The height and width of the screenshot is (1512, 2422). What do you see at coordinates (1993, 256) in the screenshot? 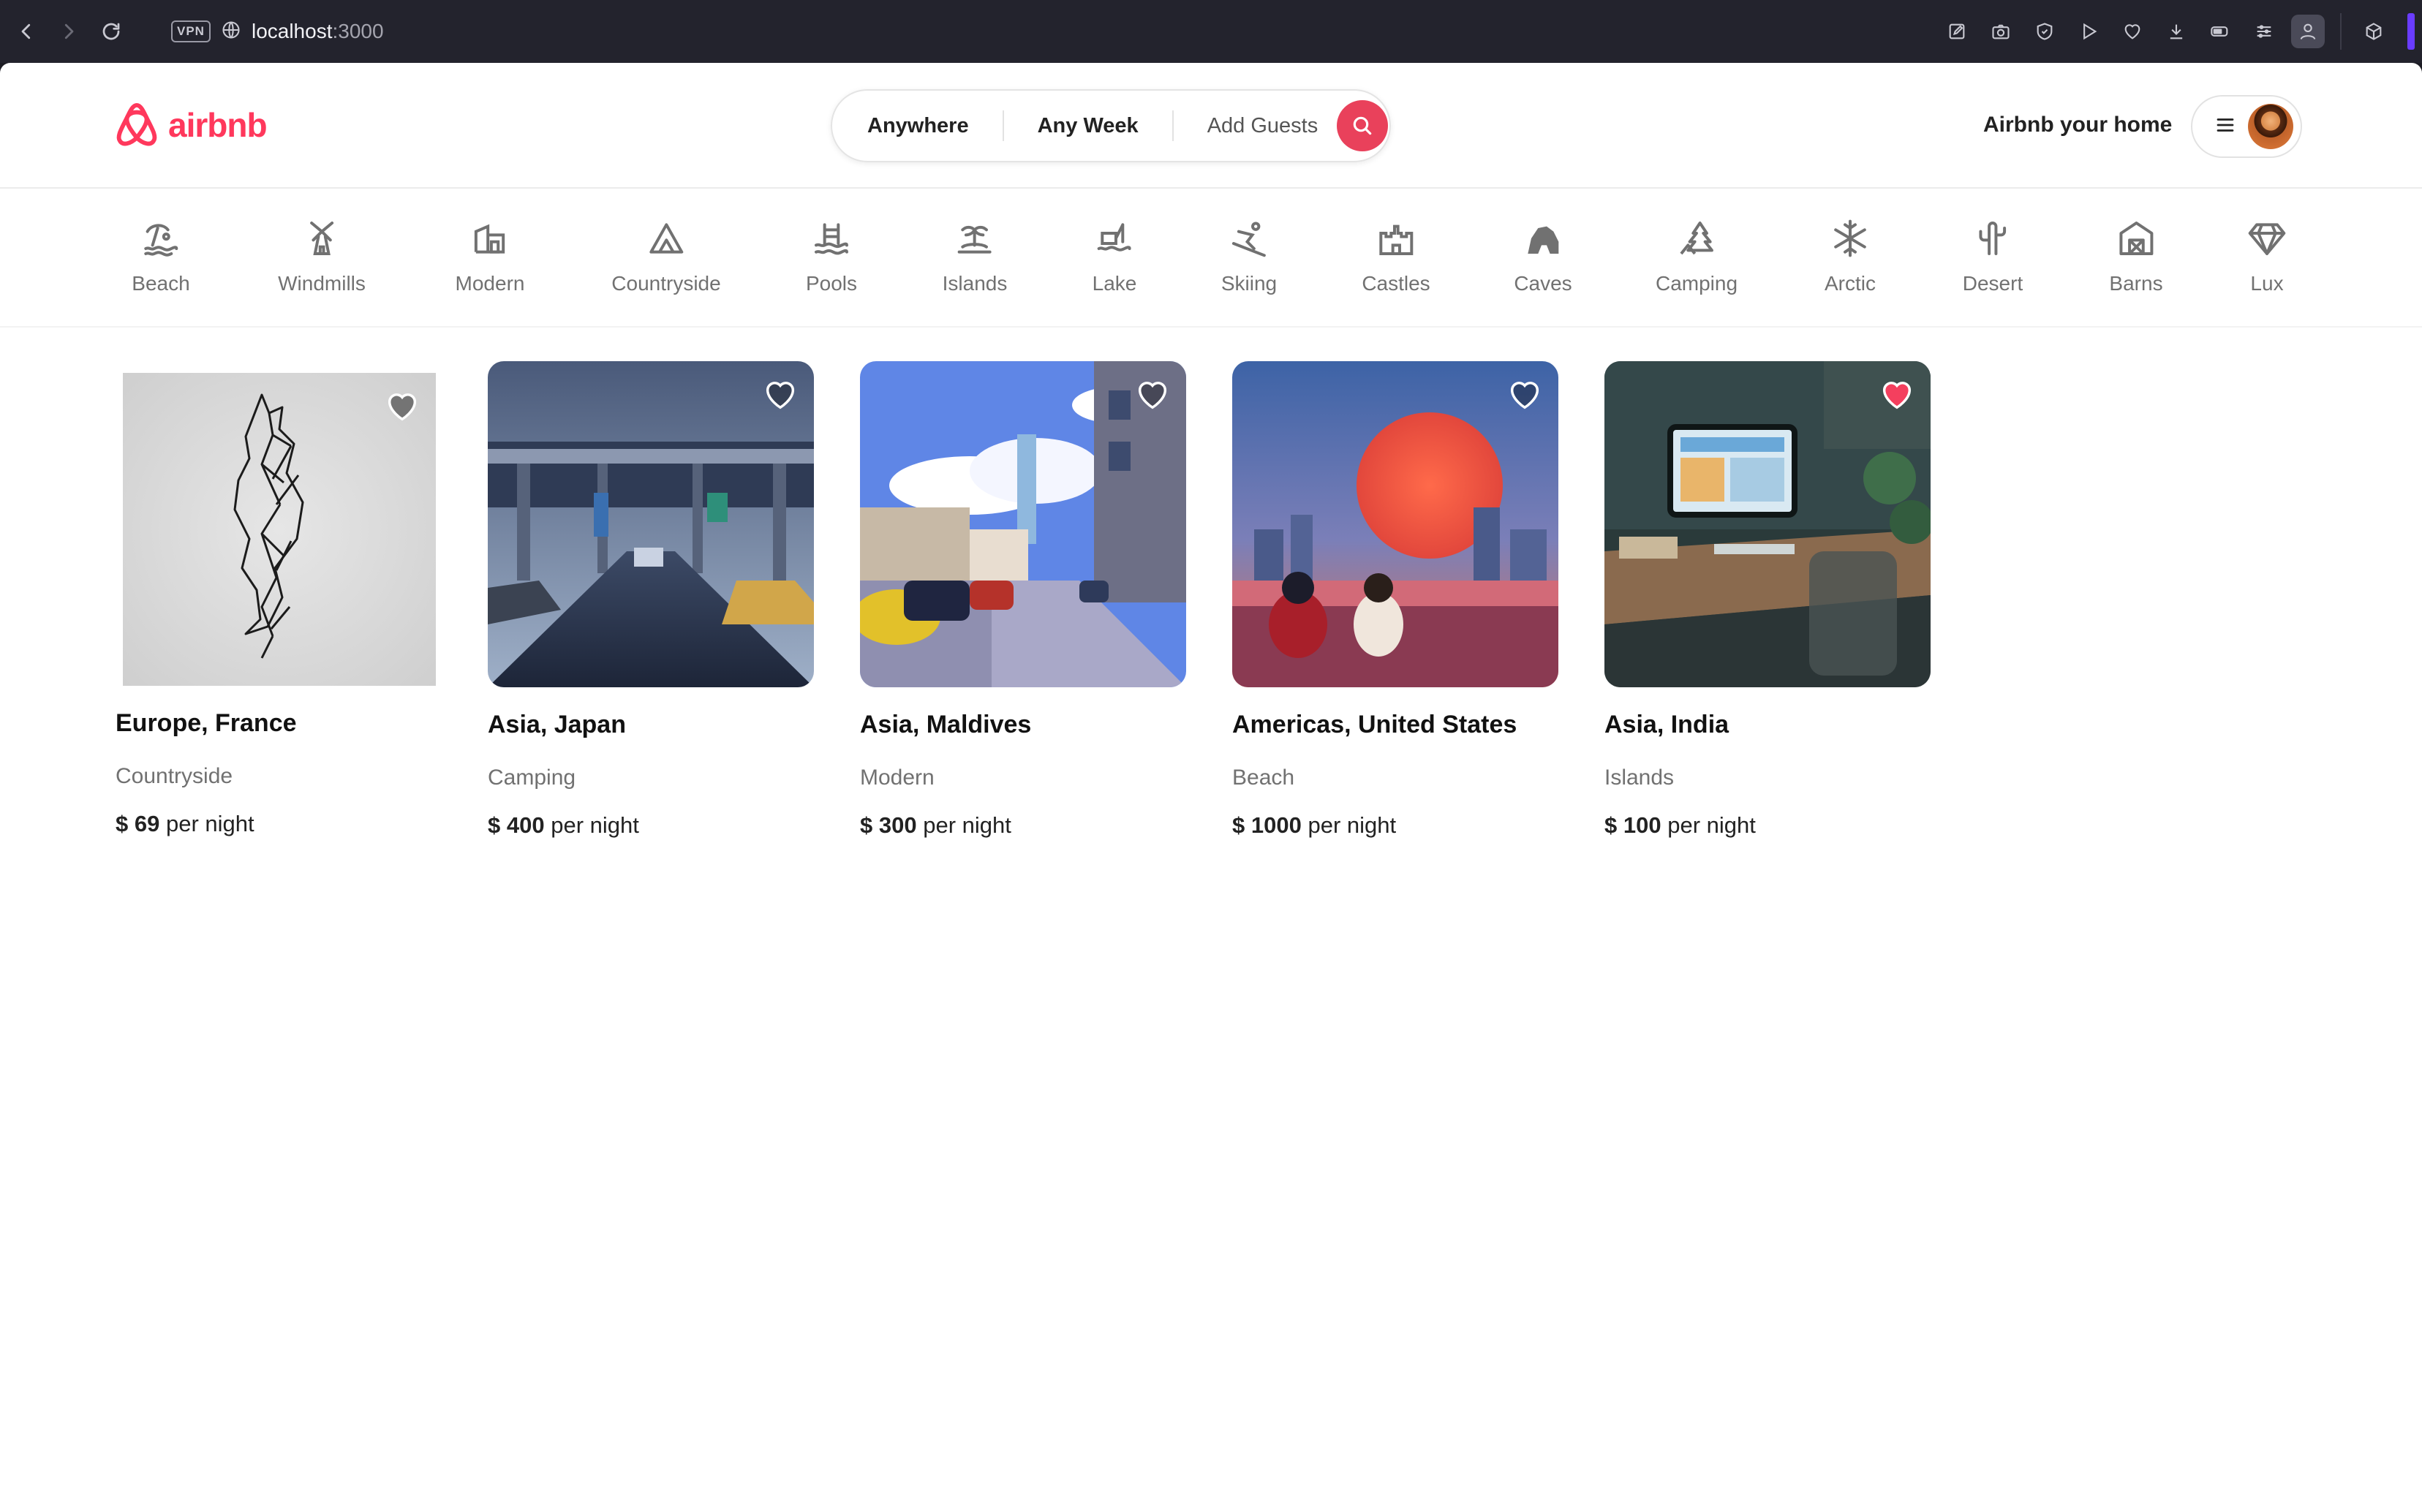
I see `category-desert: Desert` at bounding box center [1993, 256].